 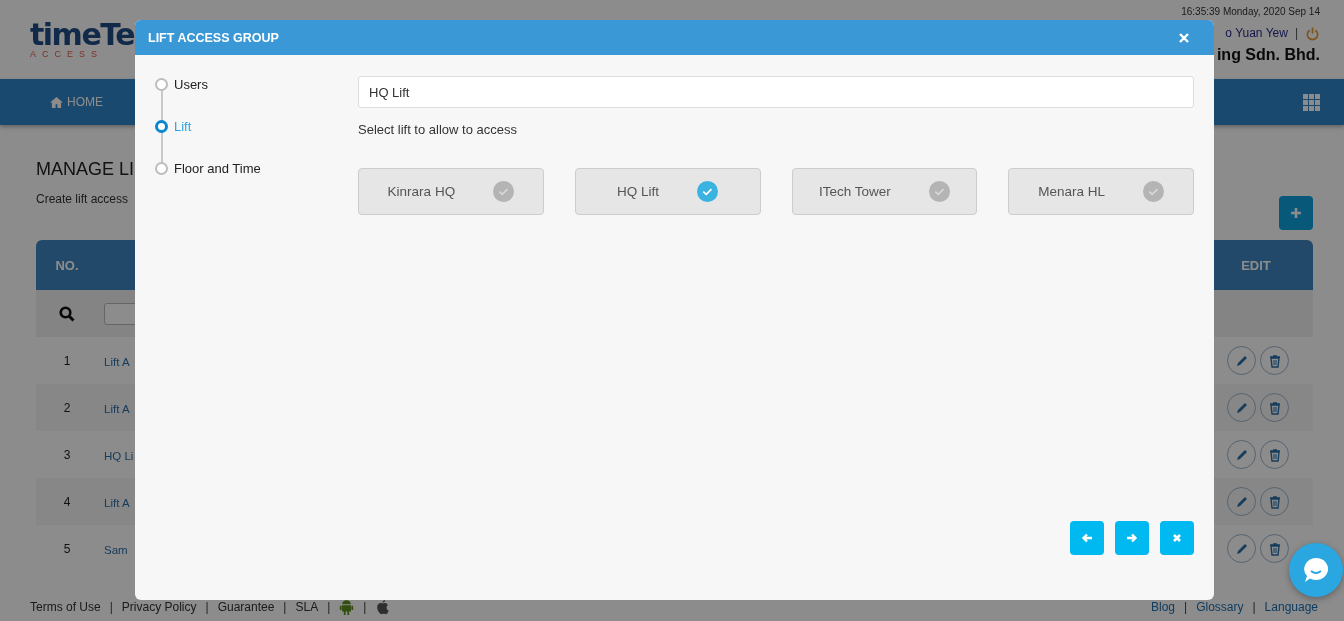 I want to click on add-button, so click(x=1296, y=213).